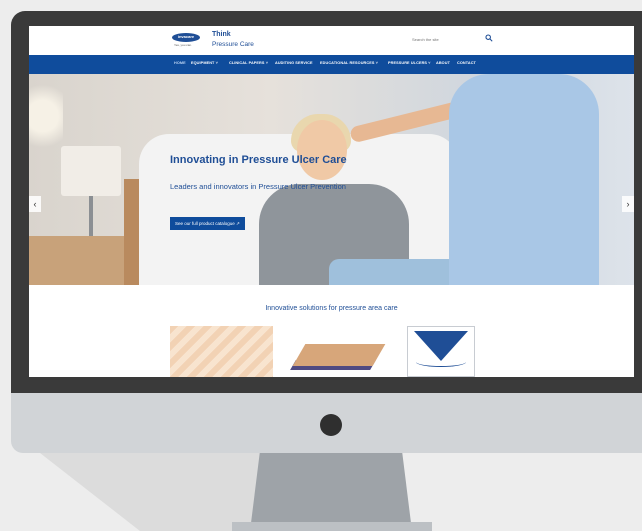  What do you see at coordinates (207, 223) in the screenshot?
I see `product-catalogue-button: See our full product catalogue ↗` at bounding box center [207, 223].